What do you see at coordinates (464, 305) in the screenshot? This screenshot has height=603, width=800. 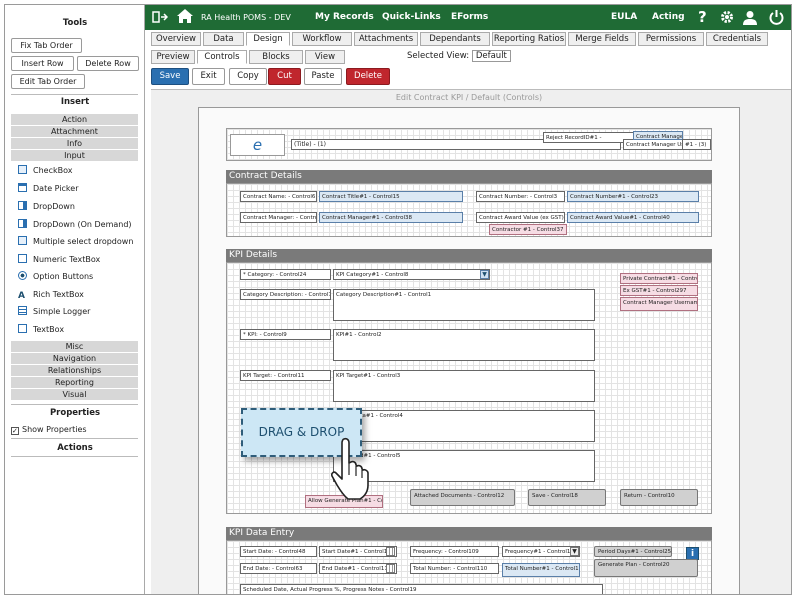 I see `category-description-field: Category Description#1 - Control1` at bounding box center [464, 305].